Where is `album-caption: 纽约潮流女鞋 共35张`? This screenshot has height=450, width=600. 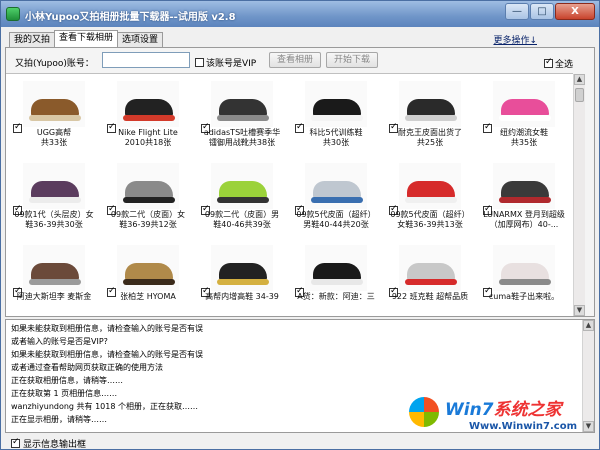
album-caption: 纽约潮流女鞋 共35张 is located at coordinates (524, 138).